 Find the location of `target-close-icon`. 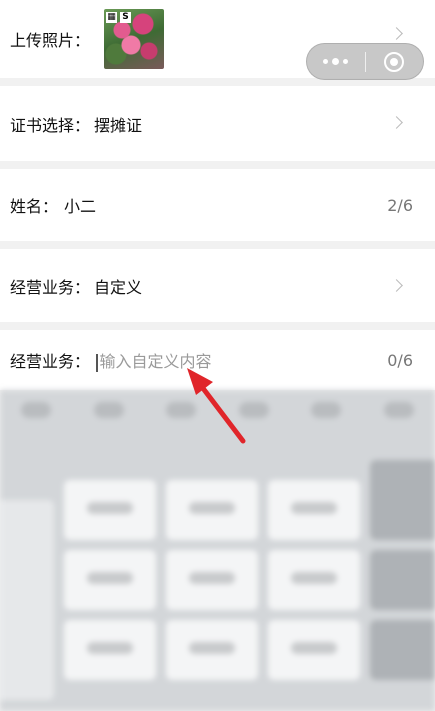

target-close-icon is located at coordinates (394, 61).